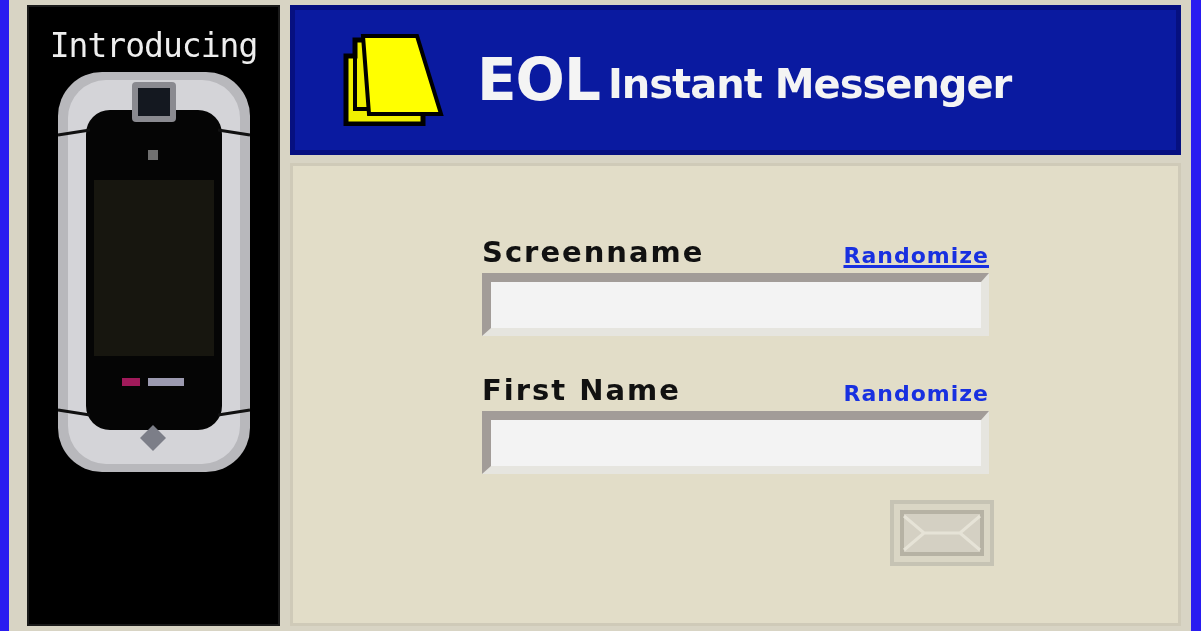 Image resolution: width=1201 pixels, height=631 pixels. Describe the element at coordinates (153, 45) in the screenshot. I see `promo-title: Introducing` at that location.